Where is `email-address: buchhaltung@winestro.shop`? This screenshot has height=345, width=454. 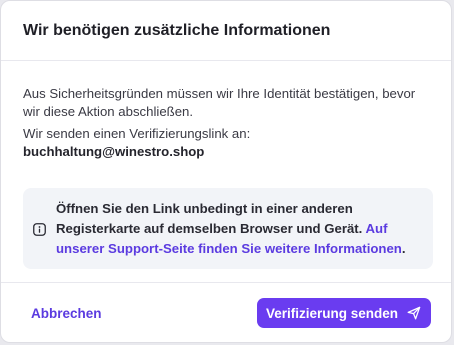
email-address: buchhaltung@winestro.shop is located at coordinates (114, 151).